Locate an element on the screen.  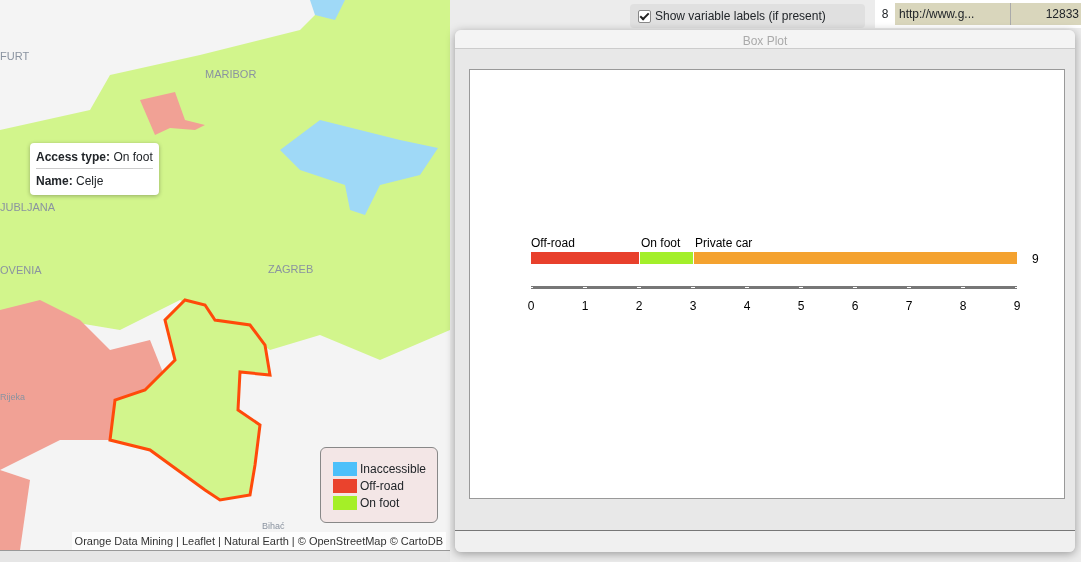
tick-label: 4 is located at coordinates (747, 306).